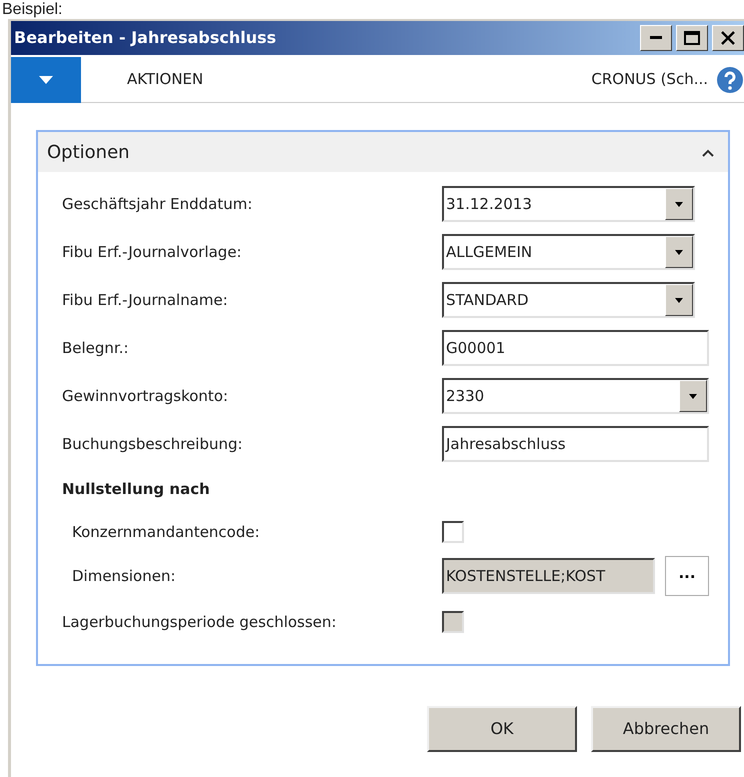 The image size is (744, 777). I want to click on menu-dropdown-button, so click(46, 79).